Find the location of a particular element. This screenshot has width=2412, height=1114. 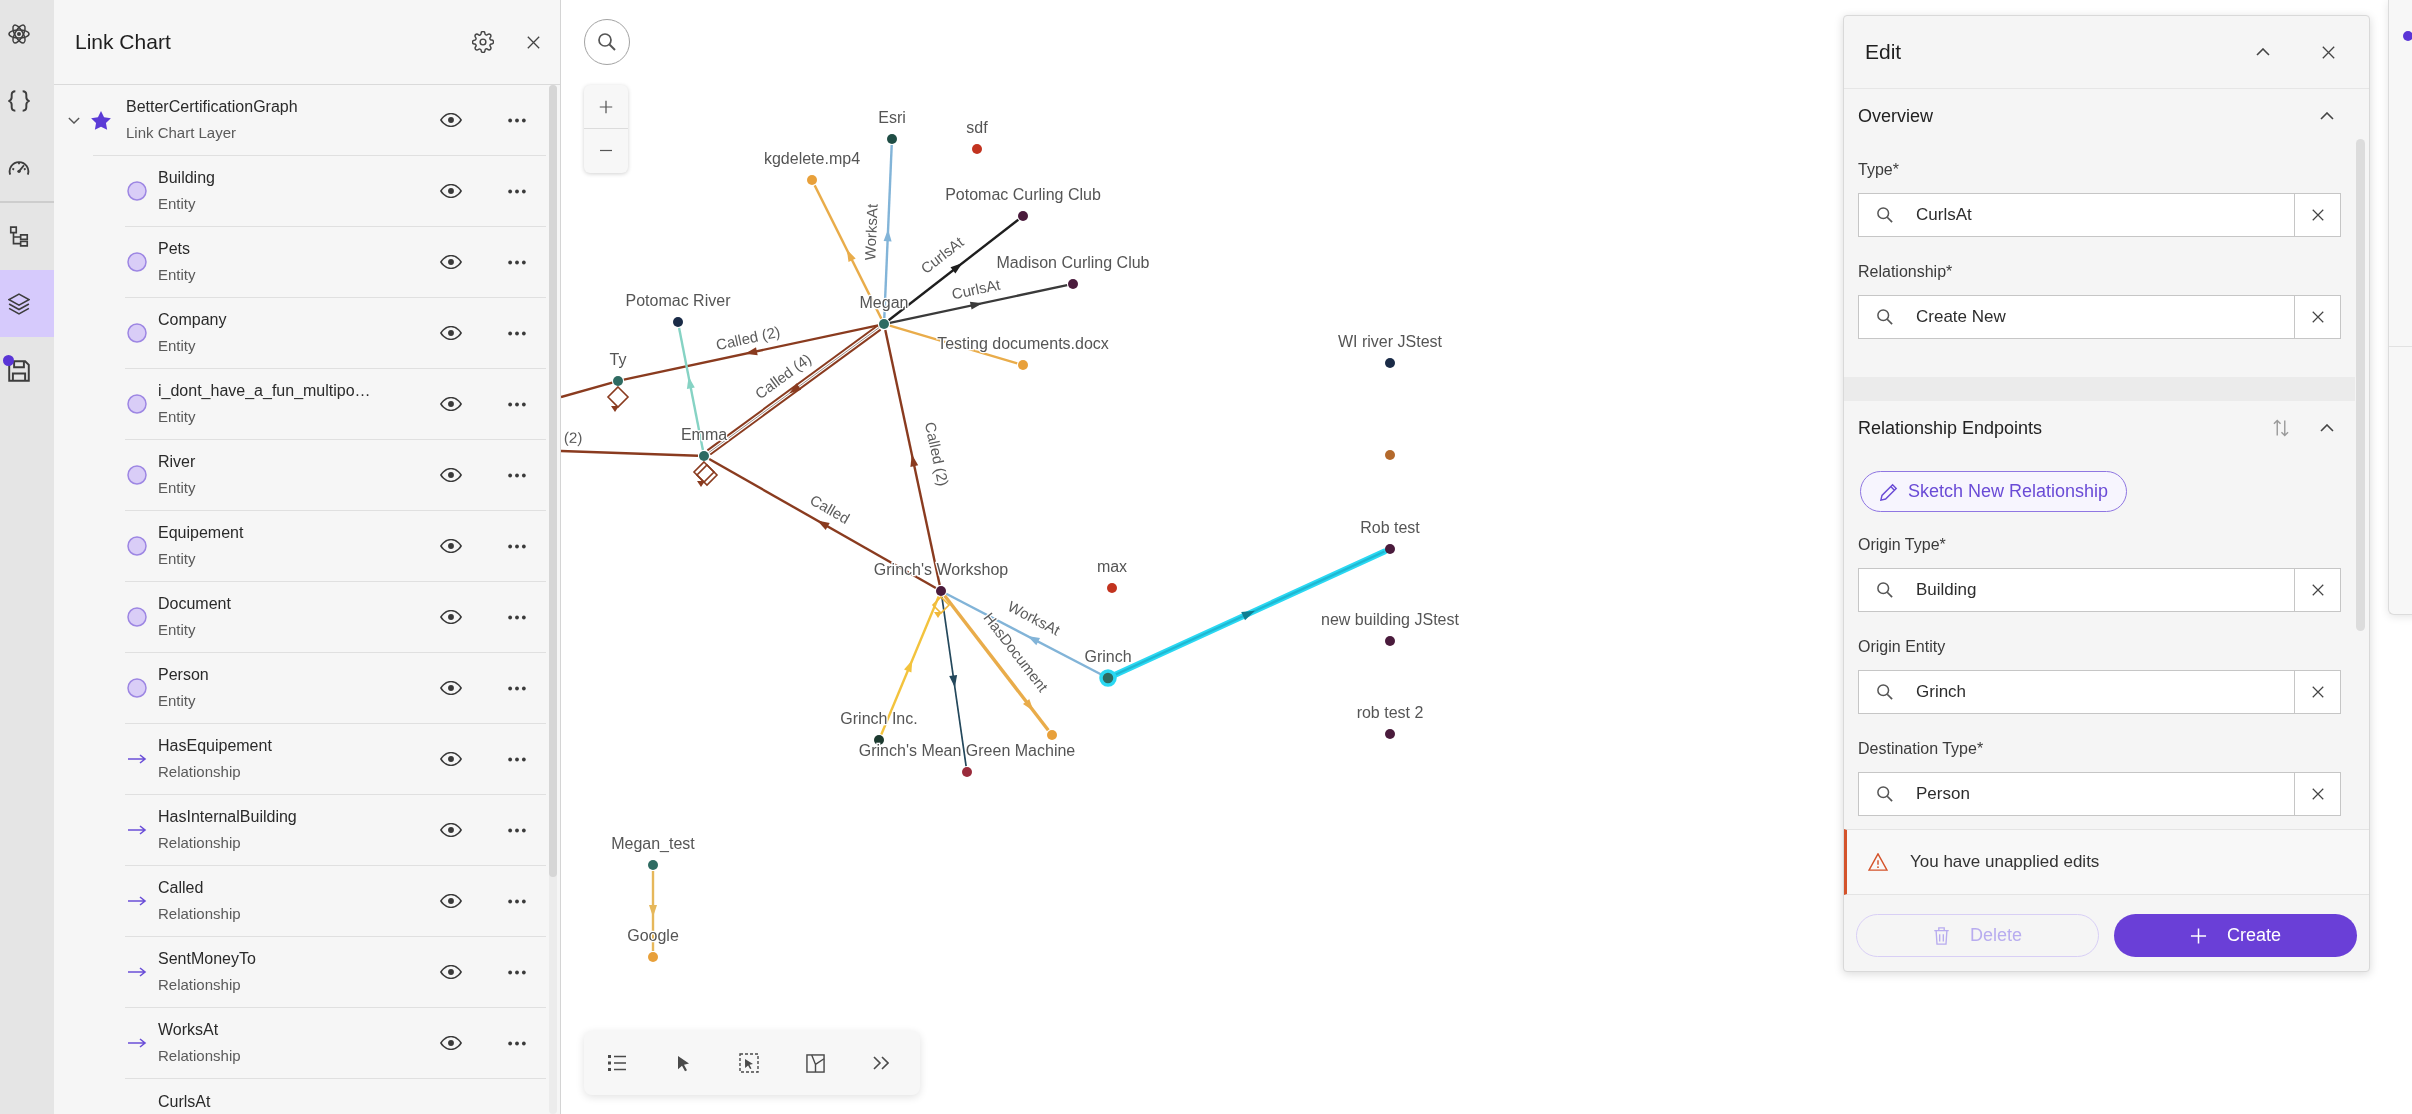

chevron-down-icon is located at coordinates (74, 120).